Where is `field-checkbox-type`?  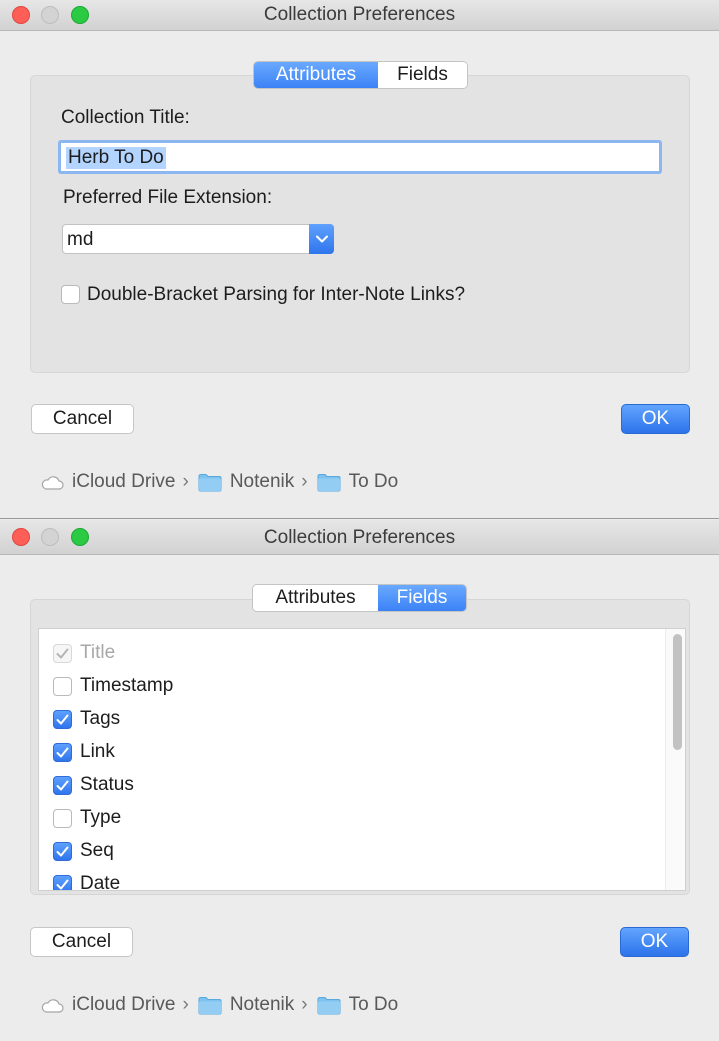 field-checkbox-type is located at coordinates (62, 818).